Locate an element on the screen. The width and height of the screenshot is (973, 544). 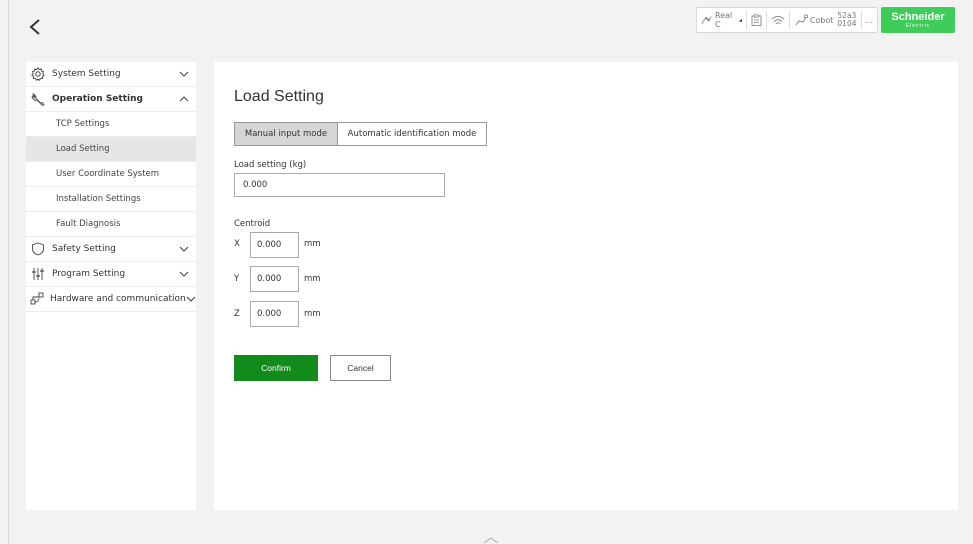
sidebar-group-label: Operation Setting is located at coordinates (97, 99).